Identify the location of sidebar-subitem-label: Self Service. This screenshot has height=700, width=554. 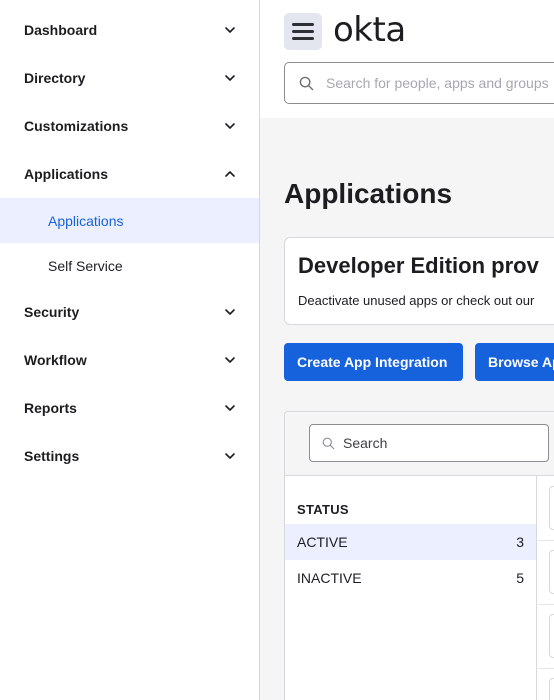
(85, 265).